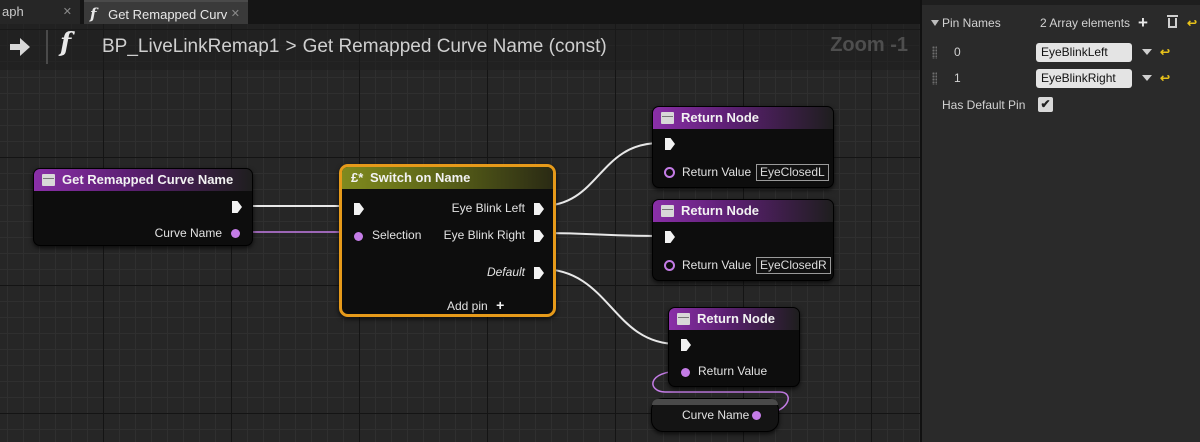  What do you see at coordinates (957, 78) in the screenshot?
I see `element-index: 1` at bounding box center [957, 78].